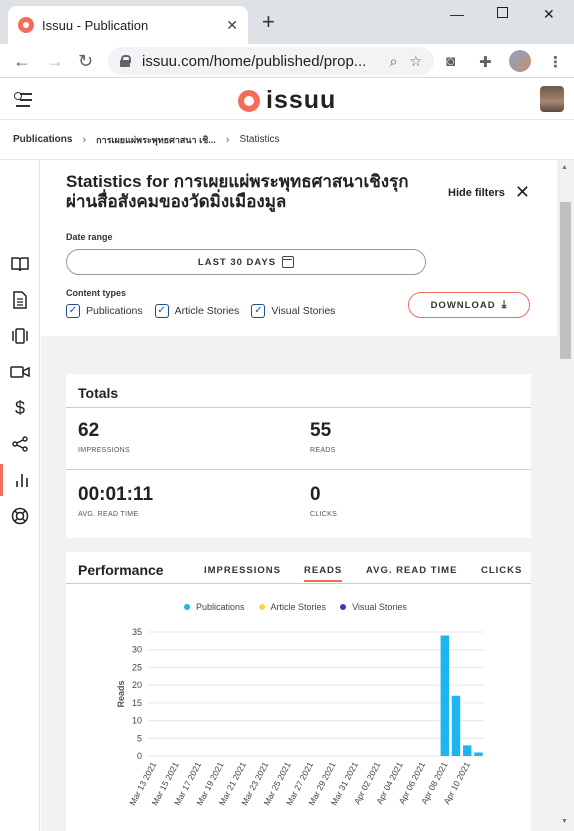 This screenshot has height=831, width=574. I want to click on checkbox-publications: ✓ Publications, so click(104, 311).